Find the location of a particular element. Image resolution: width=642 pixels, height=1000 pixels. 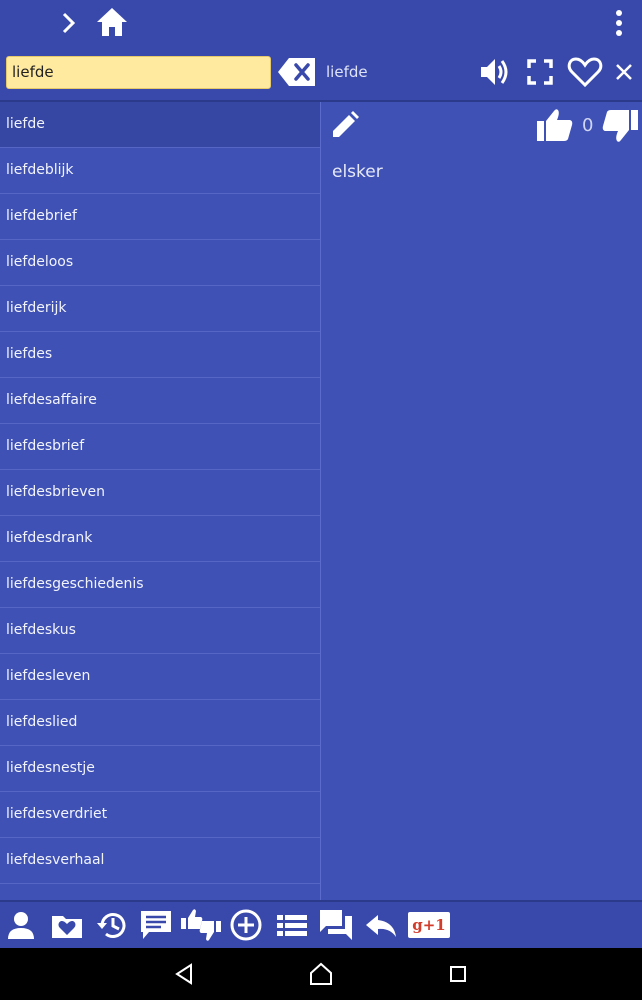

forum-icon is located at coordinates (336, 925).